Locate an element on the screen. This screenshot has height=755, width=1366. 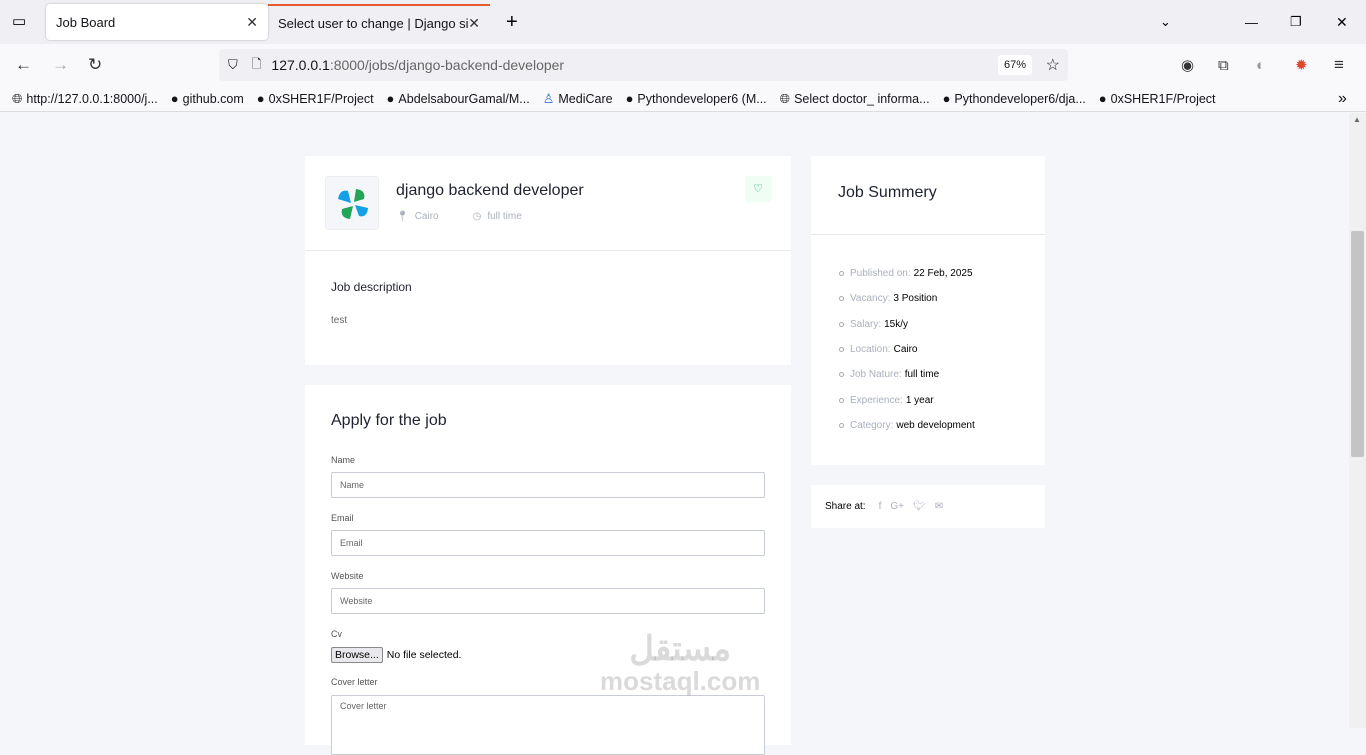
google-plus-icon: G+ is located at coordinates (897, 506).